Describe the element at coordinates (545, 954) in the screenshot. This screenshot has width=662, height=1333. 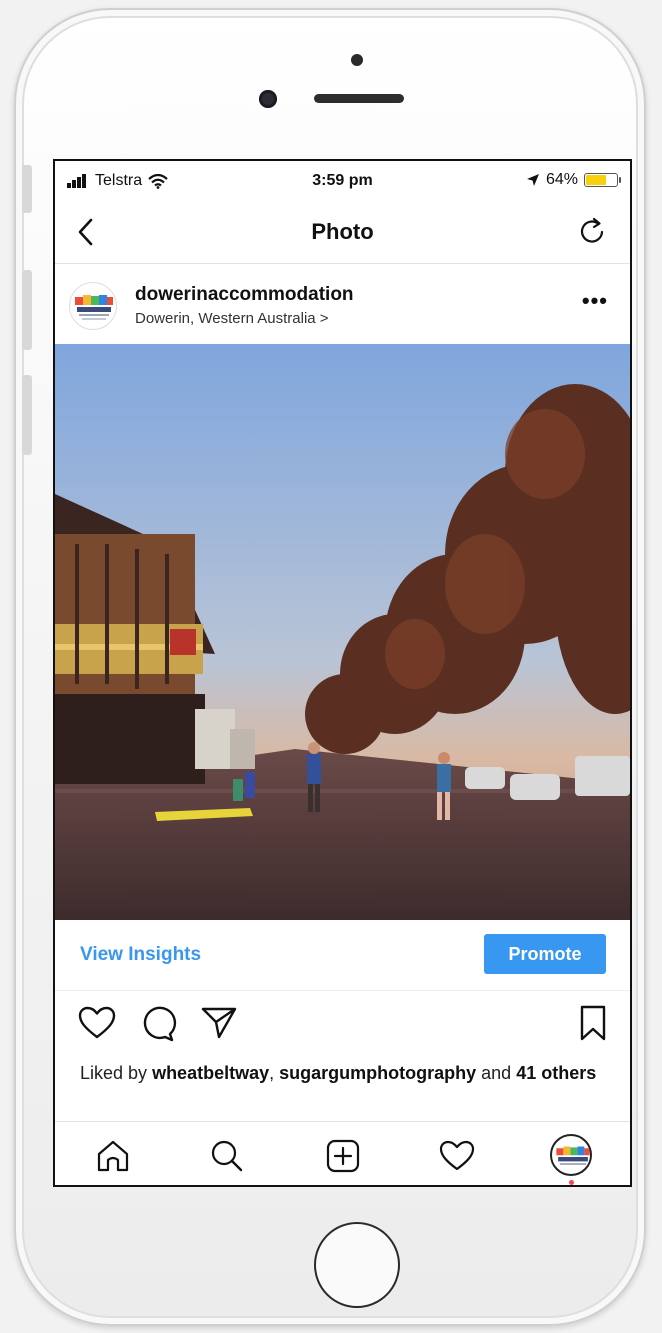
I see `promote-button: Promote` at that location.